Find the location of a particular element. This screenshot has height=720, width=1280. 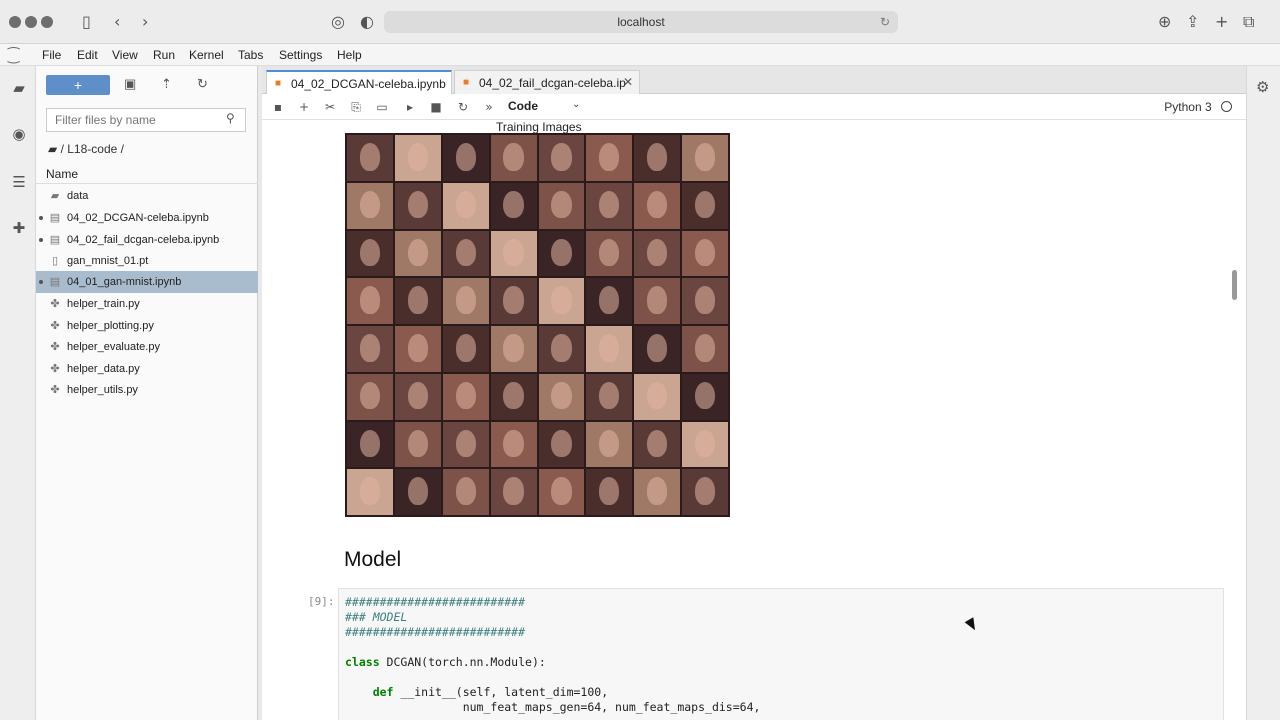

privacy-icon: ◎ is located at coordinates (338, 21).